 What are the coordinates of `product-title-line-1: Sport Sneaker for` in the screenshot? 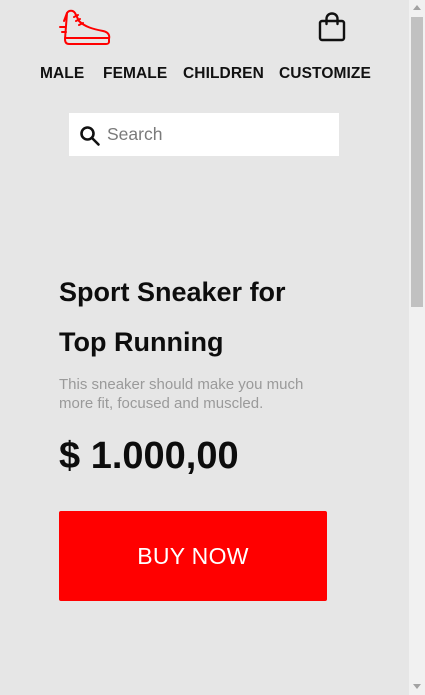 It's located at (172, 292).